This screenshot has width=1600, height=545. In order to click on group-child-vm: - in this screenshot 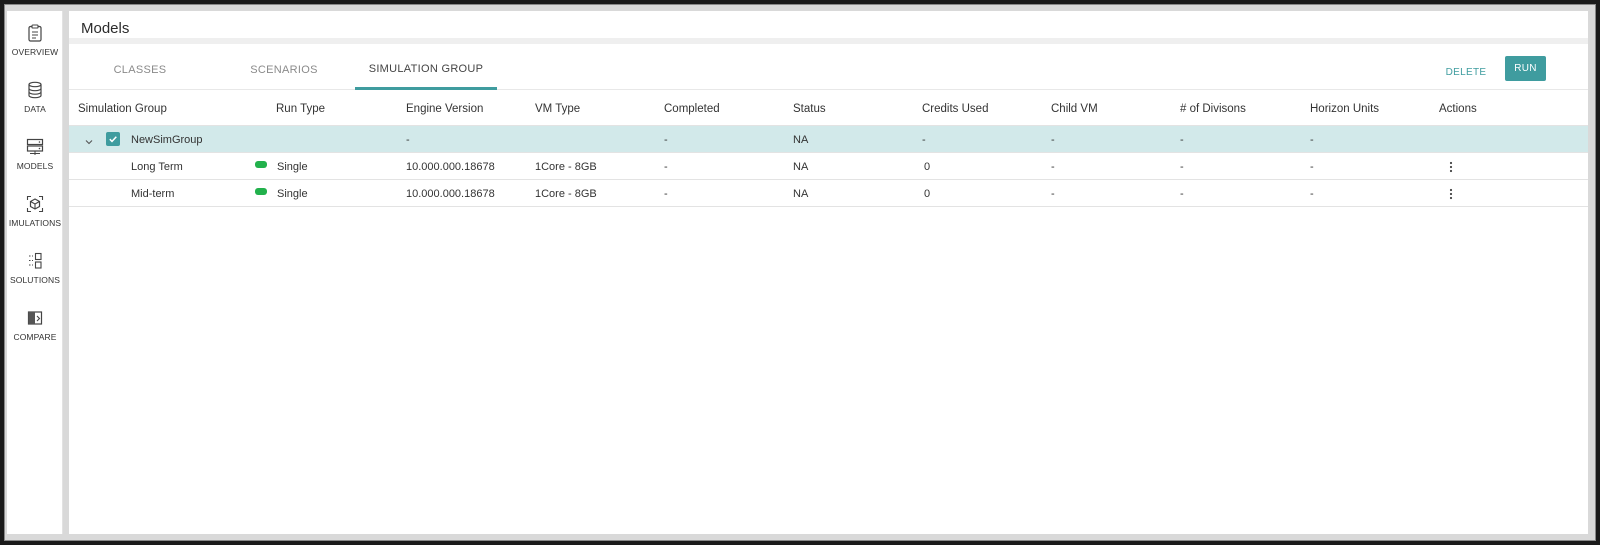, I will do `click(1053, 139)`.